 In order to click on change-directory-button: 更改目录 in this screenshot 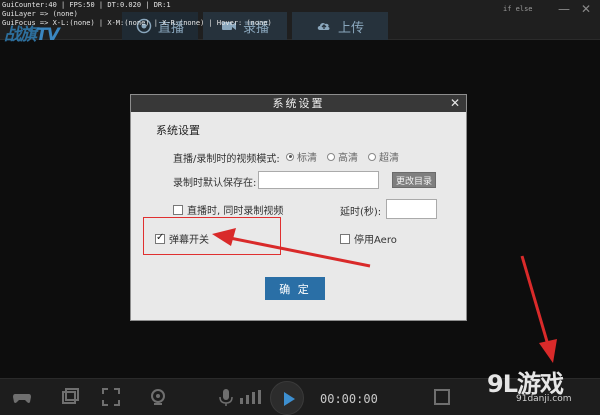, I will do `click(414, 180)`.